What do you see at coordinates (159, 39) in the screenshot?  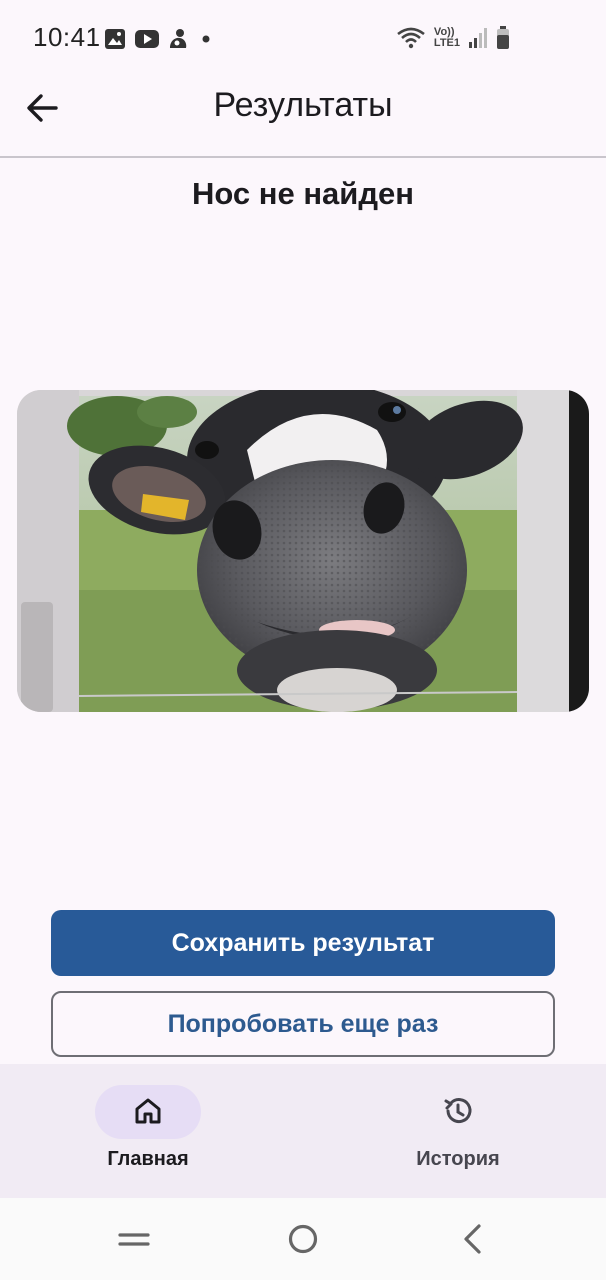 I see `status-icons-left` at bounding box center [159, 39].